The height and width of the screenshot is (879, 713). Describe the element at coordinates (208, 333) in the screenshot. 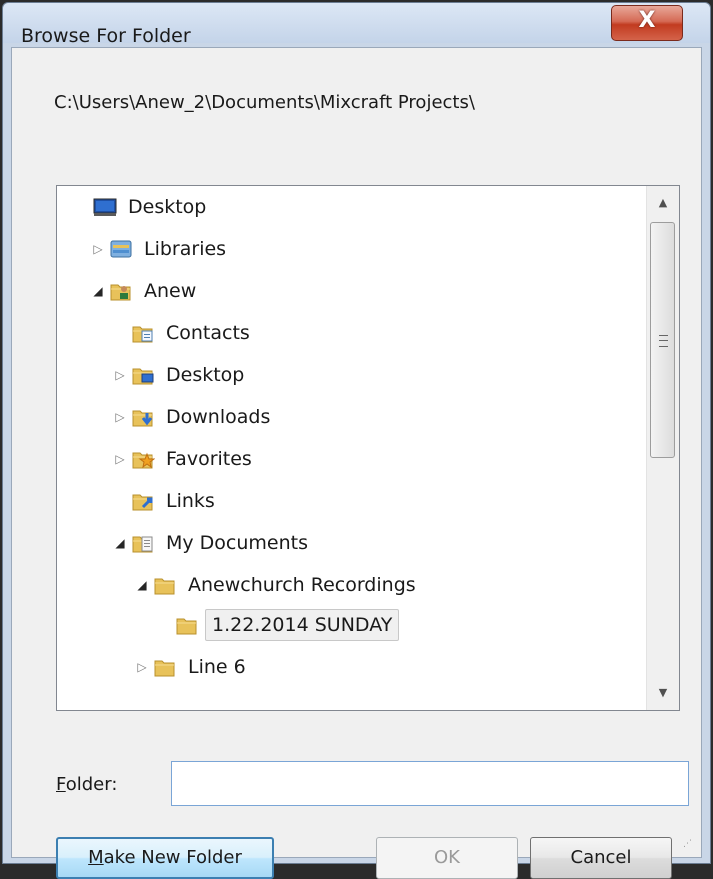

I see `tree-item-label: Contacts` at that location.